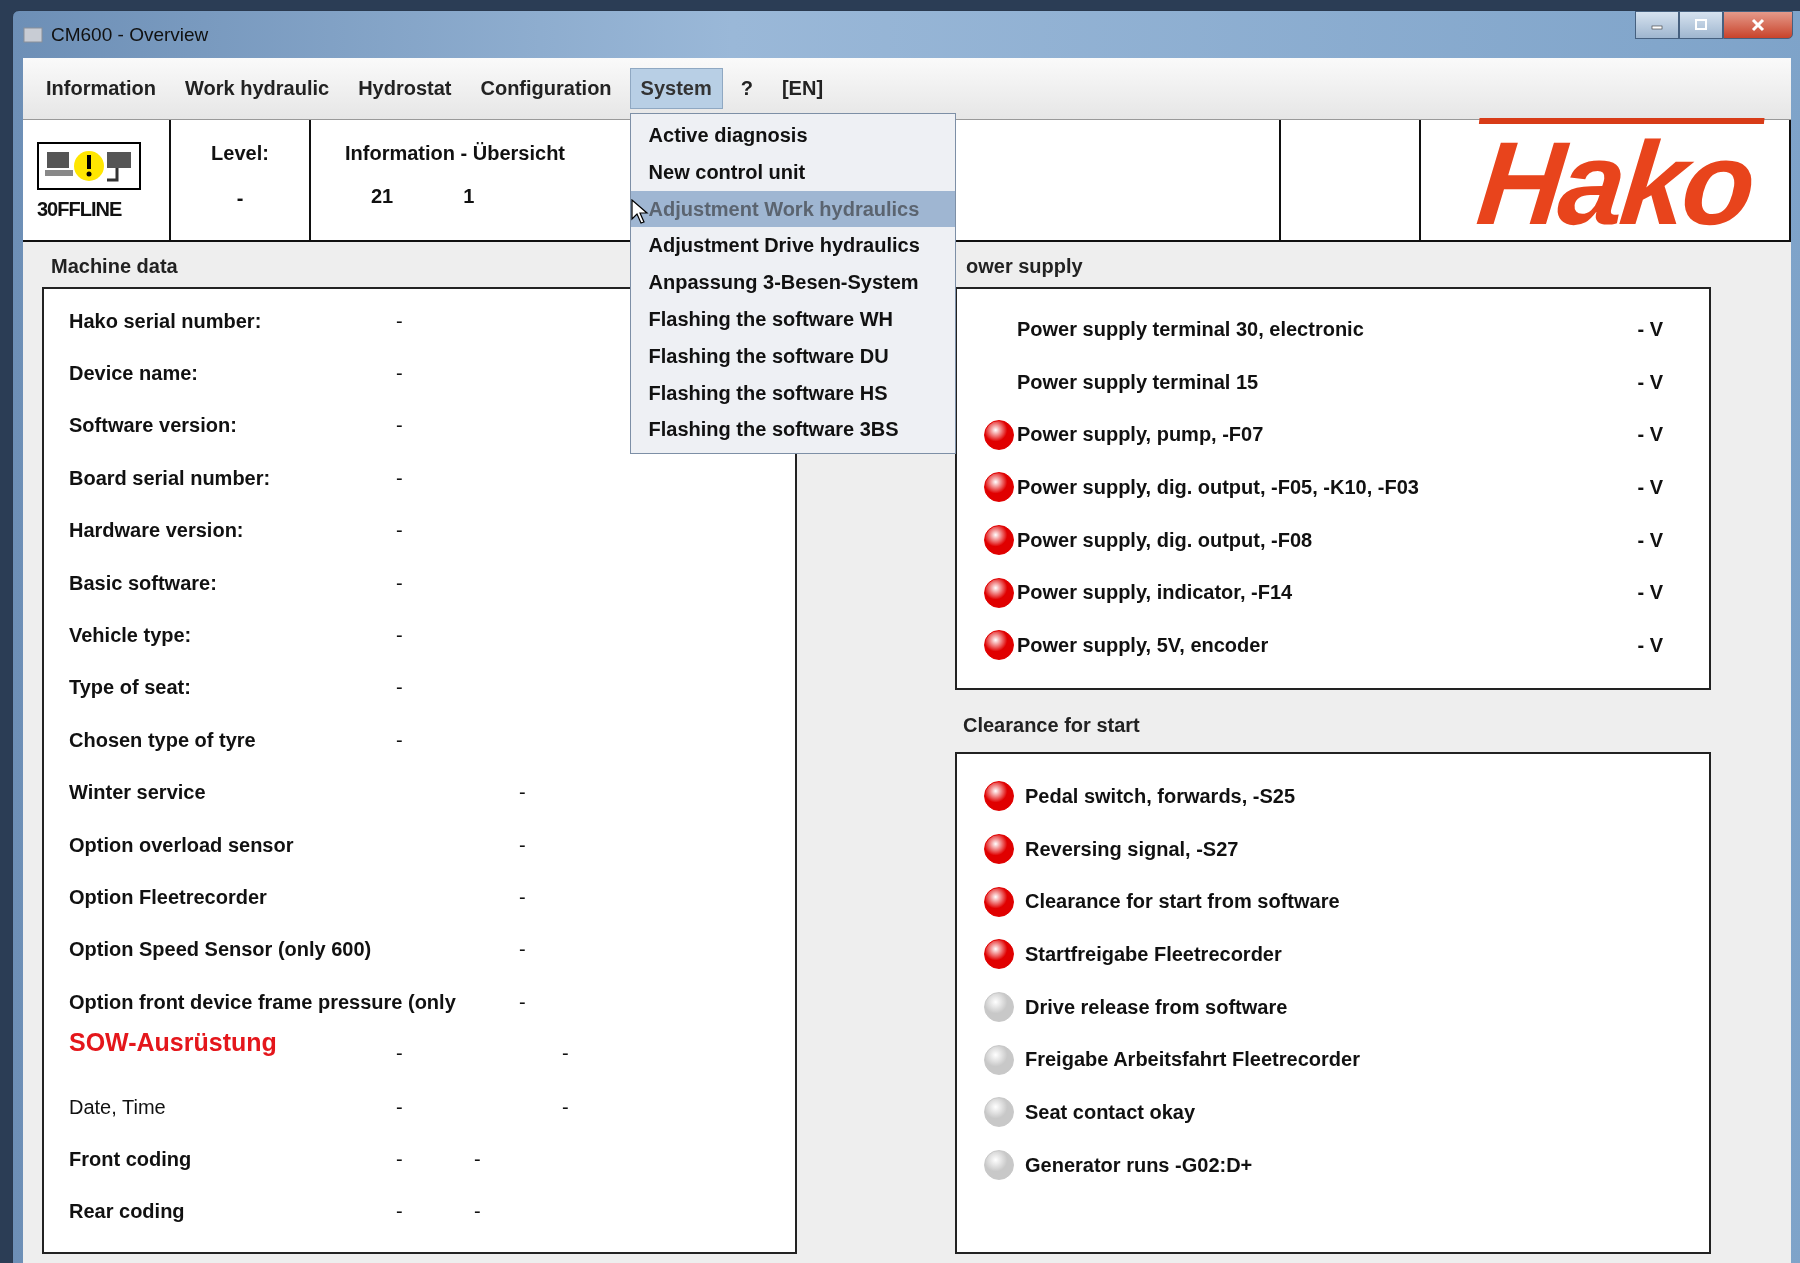 The image size is (1800, 1263). Describe the element at coordinates (130, 688) in the screenshot. I see `field-label: Type of seat:` at that location.